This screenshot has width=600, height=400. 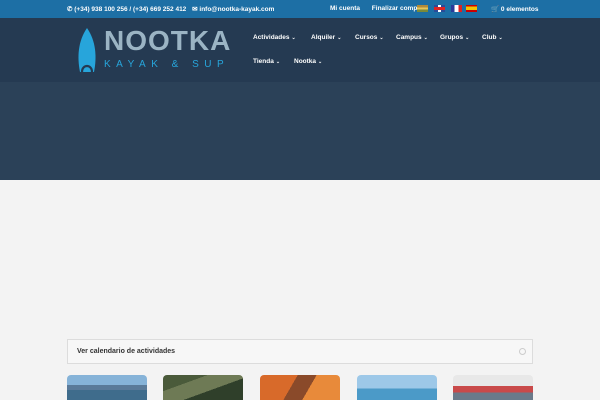 I want to click on language-flag-french, so click(x=456, y=8).